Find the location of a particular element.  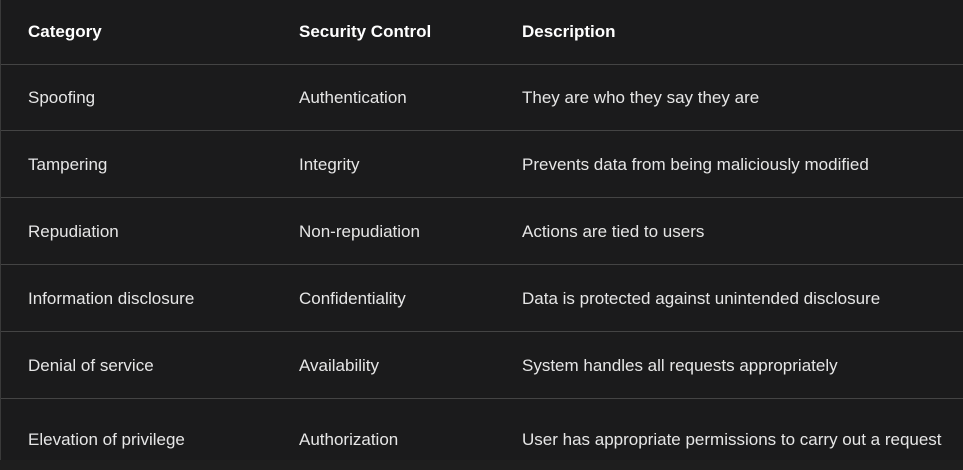

category-cell: Spoofing is located at coordinates (62, 97).